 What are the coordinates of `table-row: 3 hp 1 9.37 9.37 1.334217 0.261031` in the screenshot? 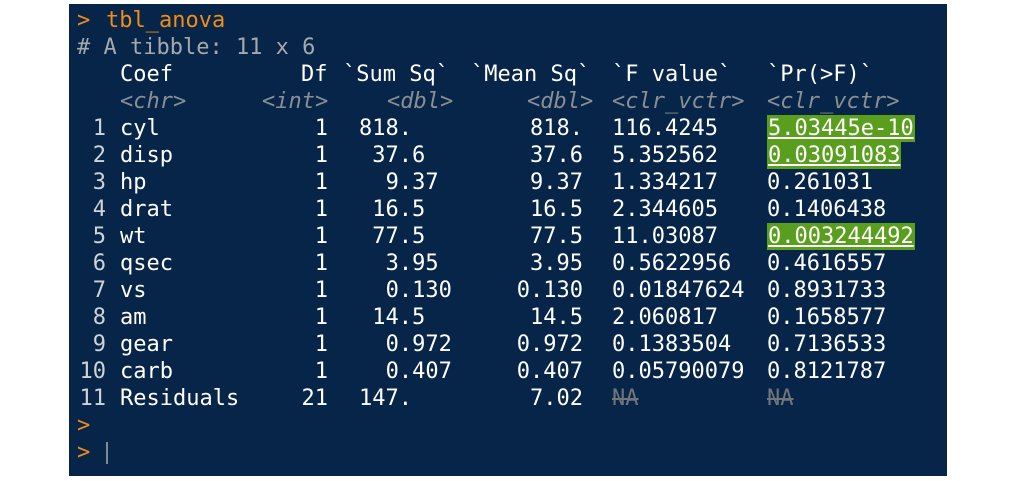 It's located at (508, 182).